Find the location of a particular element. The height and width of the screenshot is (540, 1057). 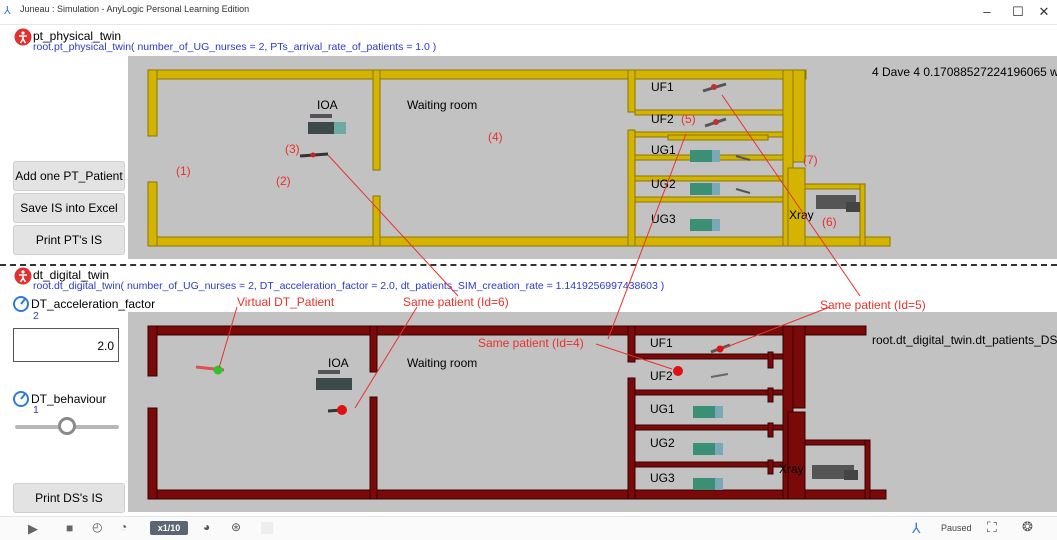

slow-down-icon: ◔ is located at coordinates (123, 527).